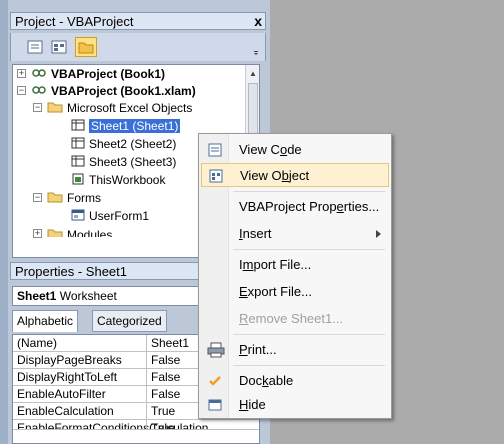  I want to click on tree-node-sheet2: Sheet2 (Sheet2), so click(123, 144).